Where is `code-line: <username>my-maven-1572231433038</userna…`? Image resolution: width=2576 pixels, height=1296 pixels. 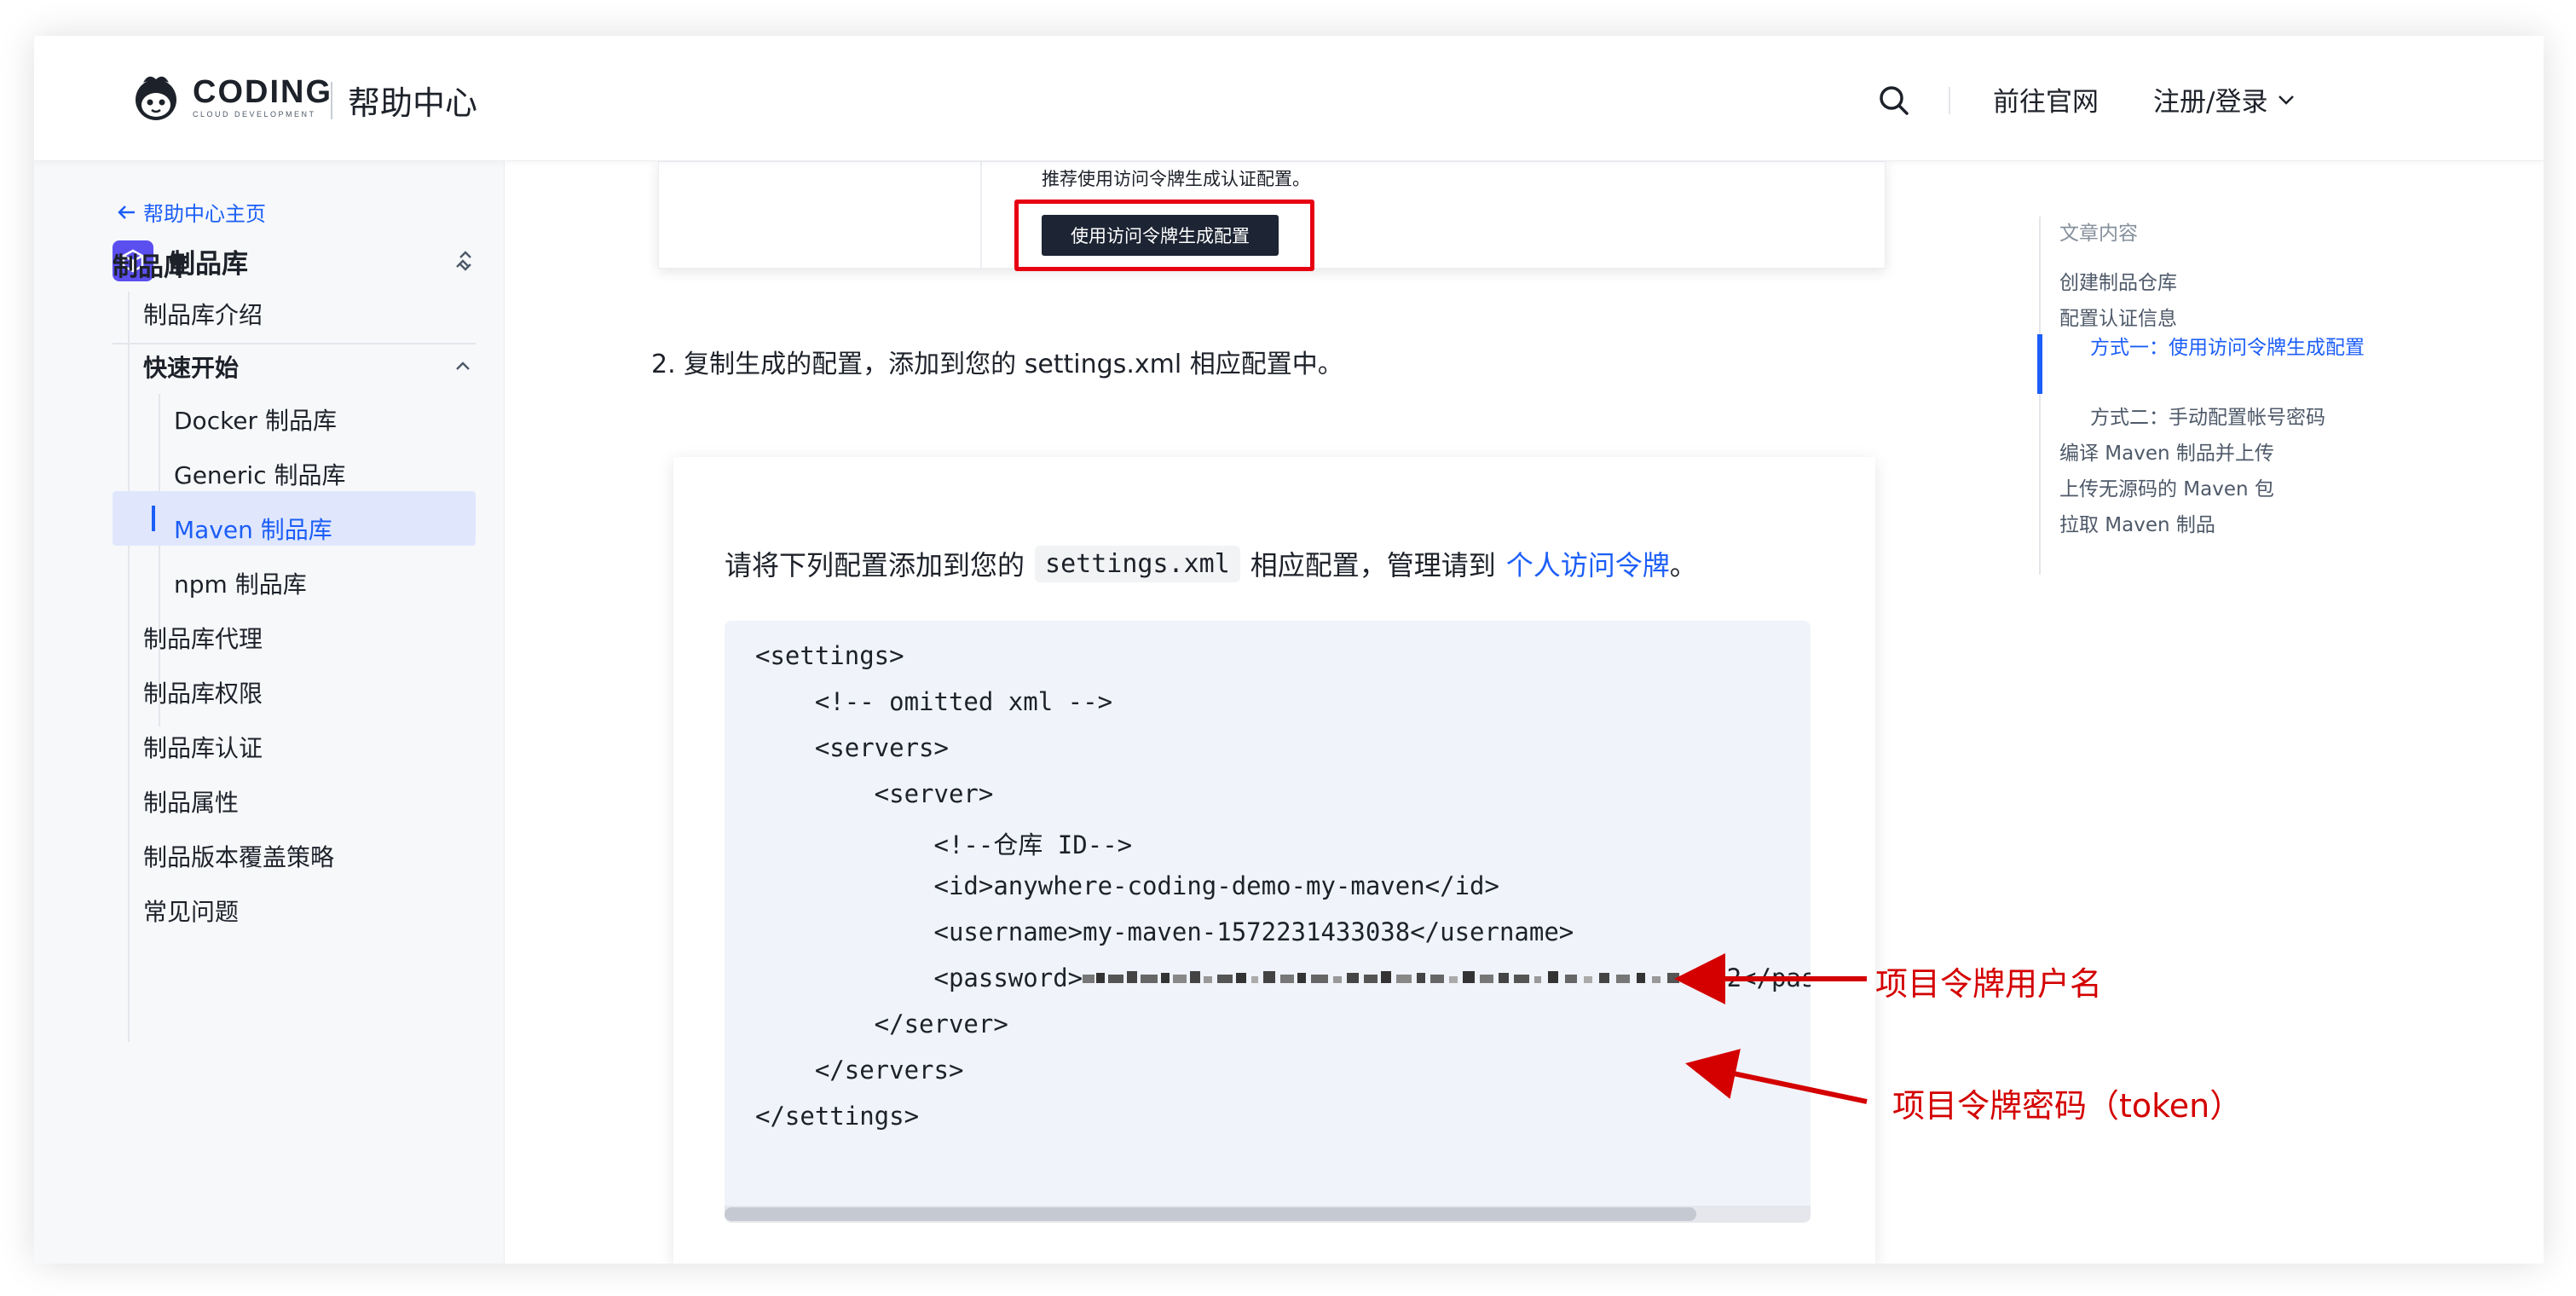
code-line: <username>my-maven-1572231433038</userna… is located at coordinates (1164, 931).